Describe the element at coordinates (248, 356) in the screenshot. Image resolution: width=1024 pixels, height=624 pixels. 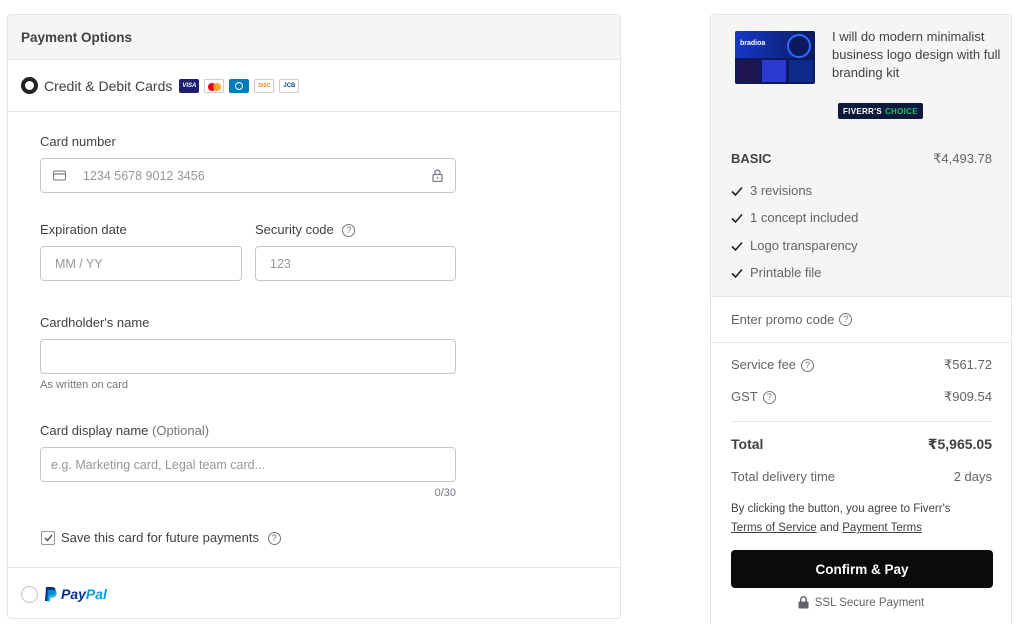
I see `cardholder-name-field` at that location.